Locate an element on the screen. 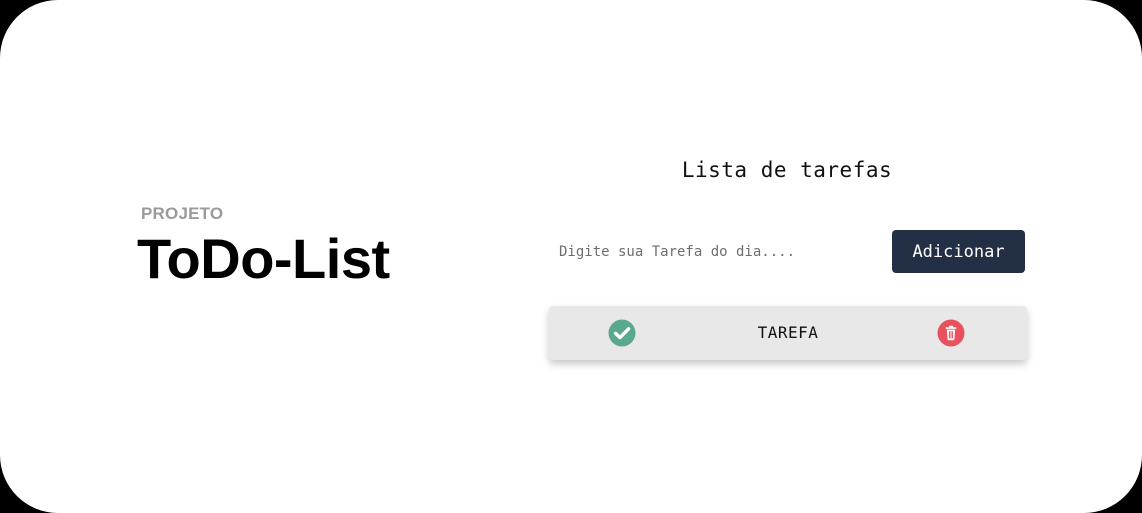 This screenshot has height=513, width=1142. add-task-button: Adicionar is located at coordinates (958, 251).